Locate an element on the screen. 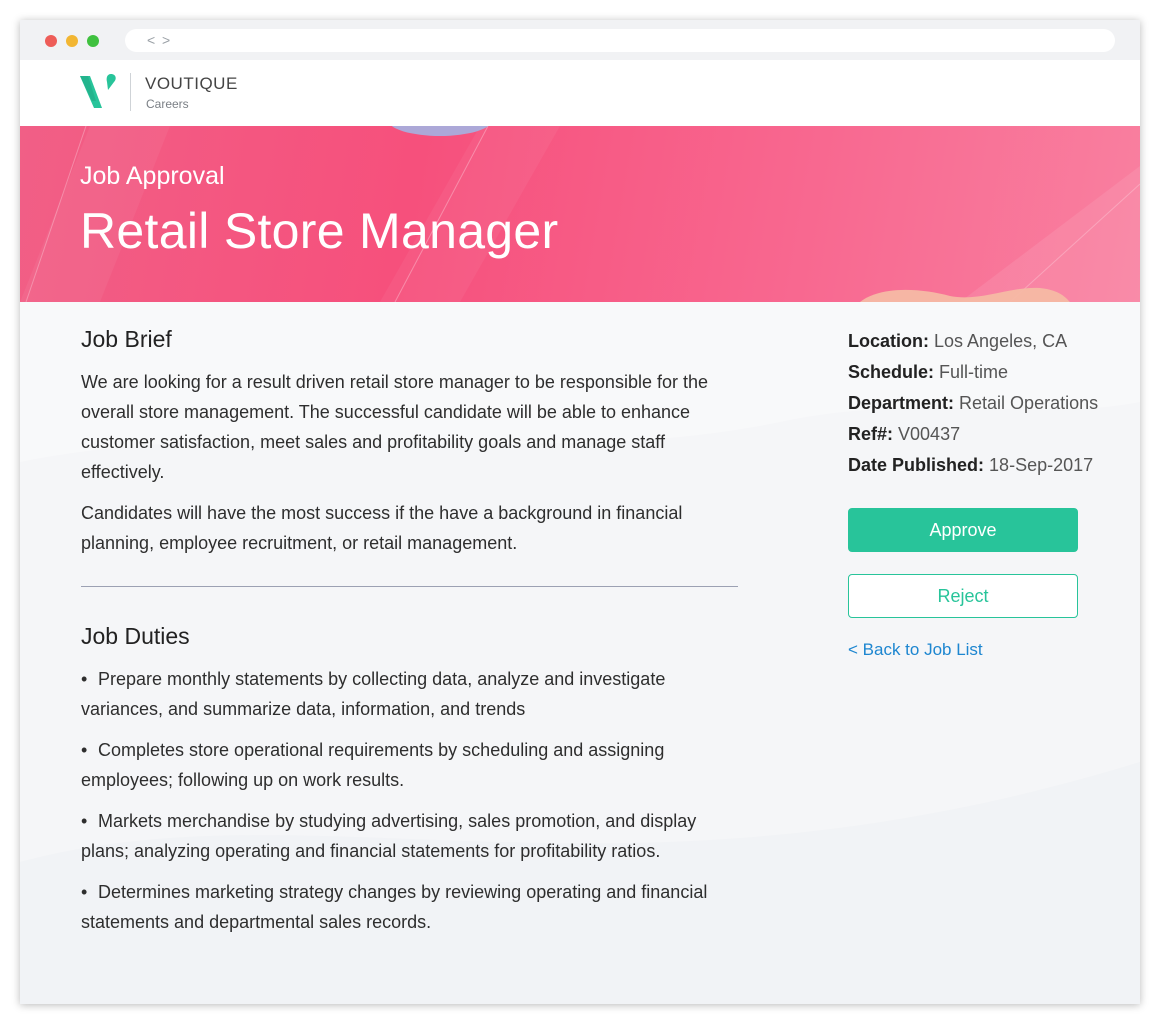 This screenshot has width=1160, height=1024. date-published-label: Date Published: is located at coordinates (916, 465).